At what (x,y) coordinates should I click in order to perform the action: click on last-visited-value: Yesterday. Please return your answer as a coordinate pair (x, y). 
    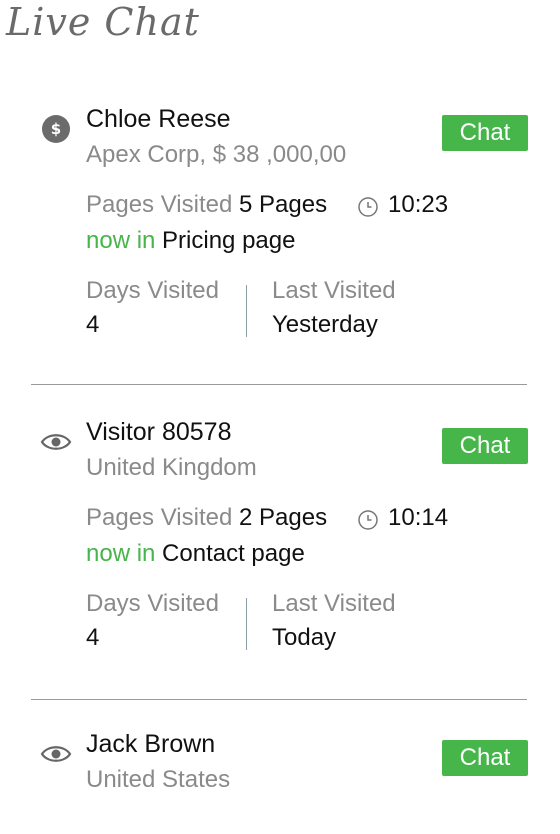
    Looking at the image, I should click on (325, 324).